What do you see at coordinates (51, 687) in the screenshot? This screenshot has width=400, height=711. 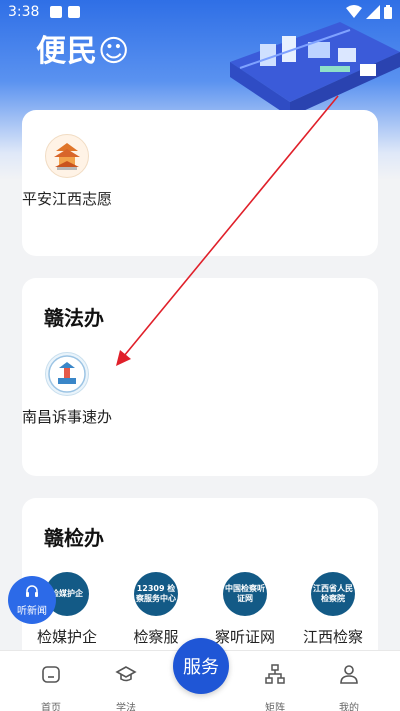 I see `nav-home: 首页` at bounding box center [51, 687].